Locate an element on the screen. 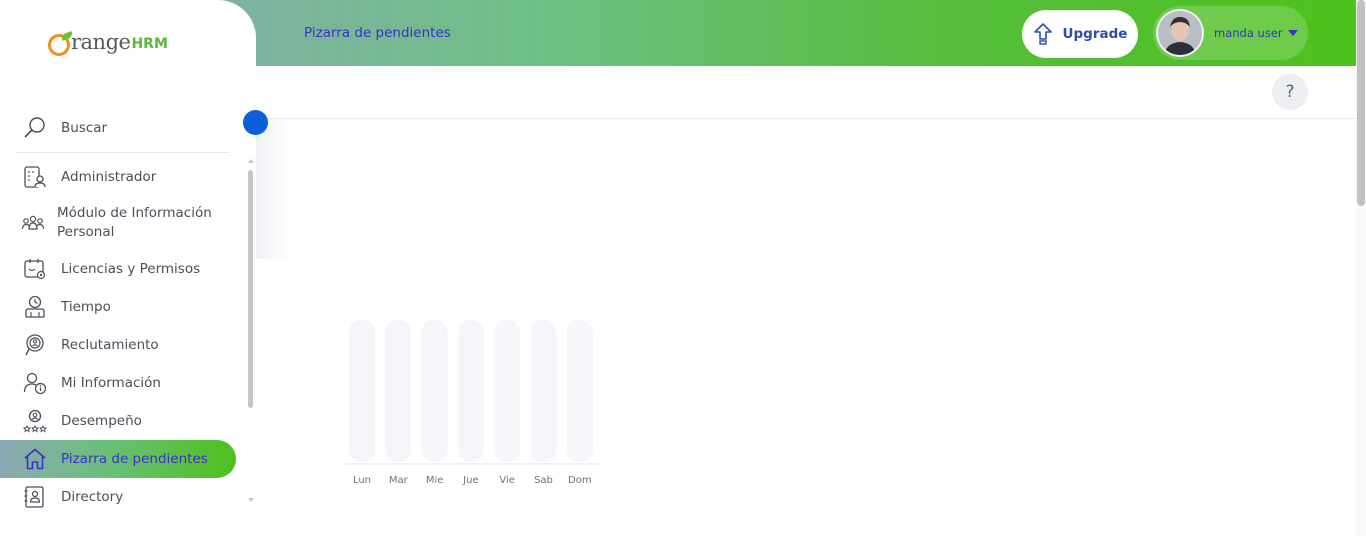 This screenshot has width=1366, height=536. sidebar-item-desempeno: Desempeño is located at coordinates (123, 421).